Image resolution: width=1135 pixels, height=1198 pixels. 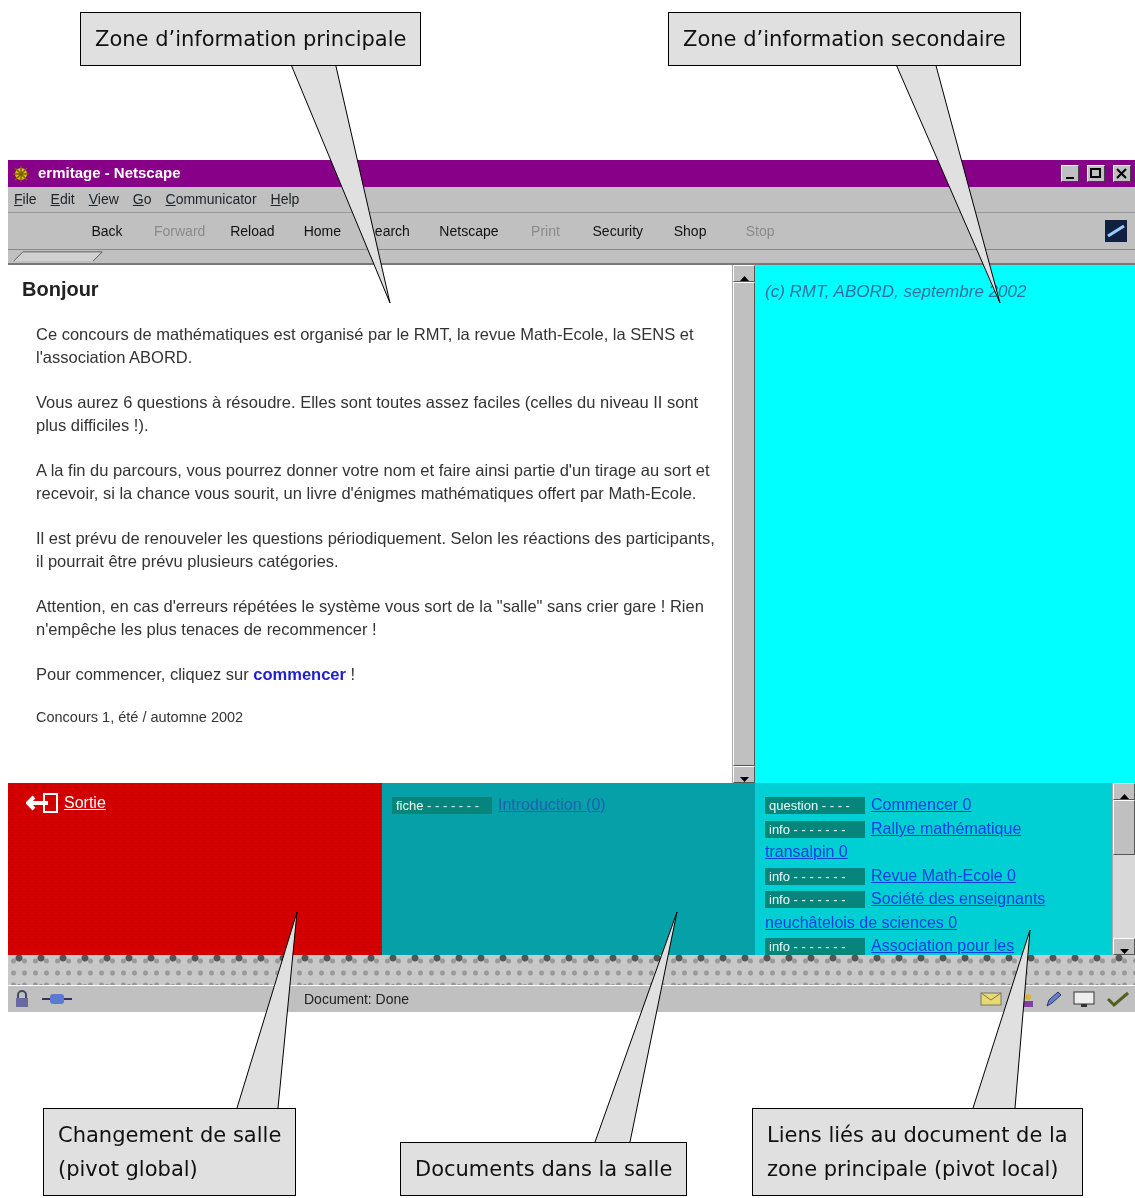 What do you see at coordinates (61, 289) in the screenshot?
I see `page-heading: Bonjour` at bounding box center [61, 289].